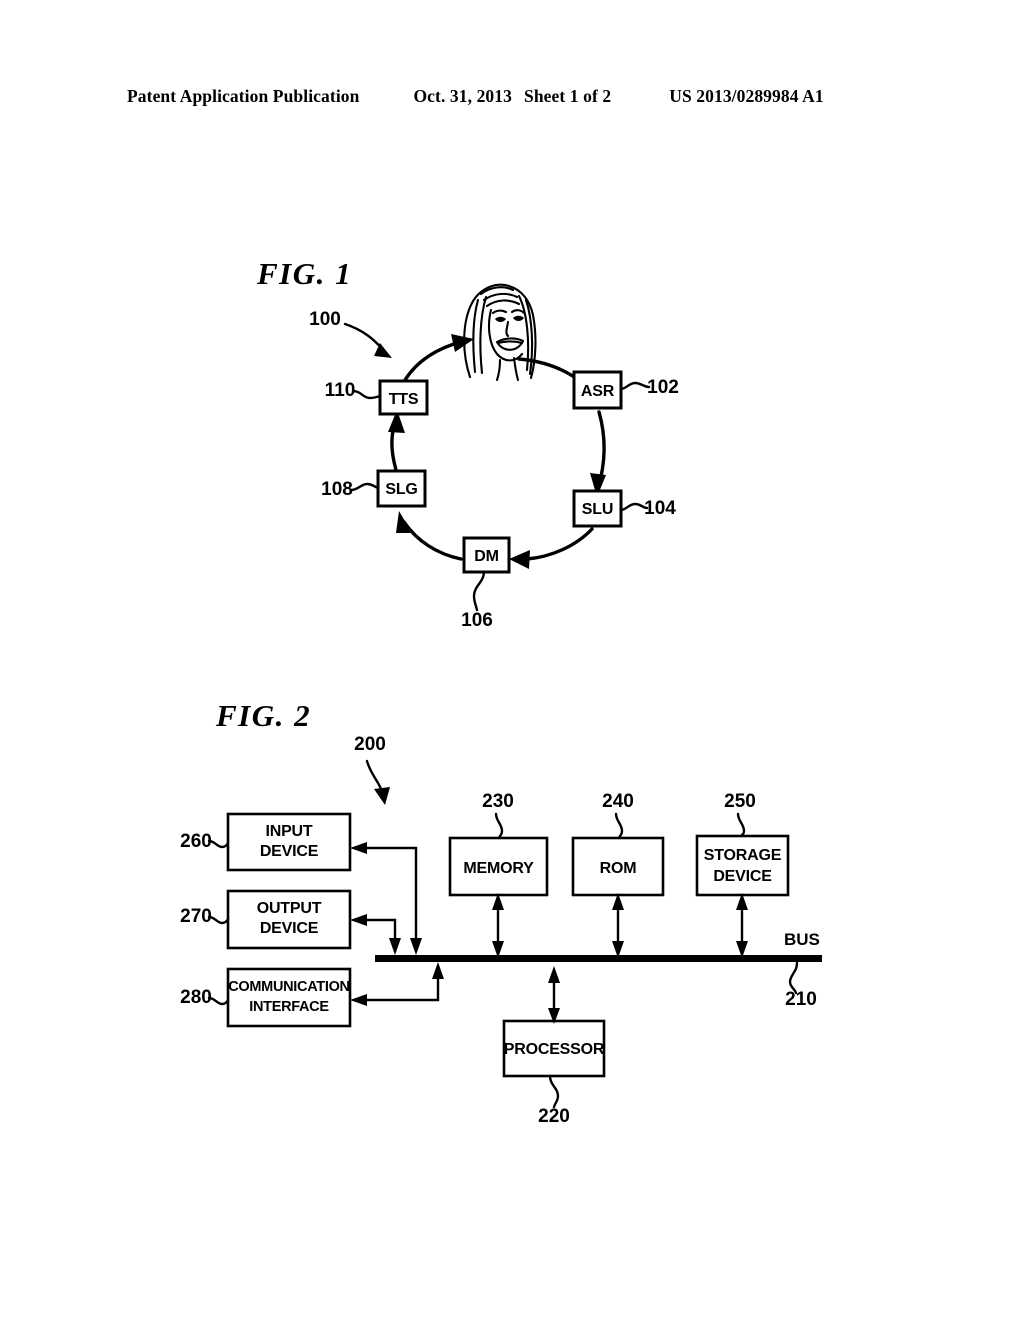 The width and height of the screenshot is (1024, 1320). What do you see at coordinates (289, 851) in the screenshot?
I see `fig2-node-input-device-line2: DEVICE` at bounding box center [289, 851].